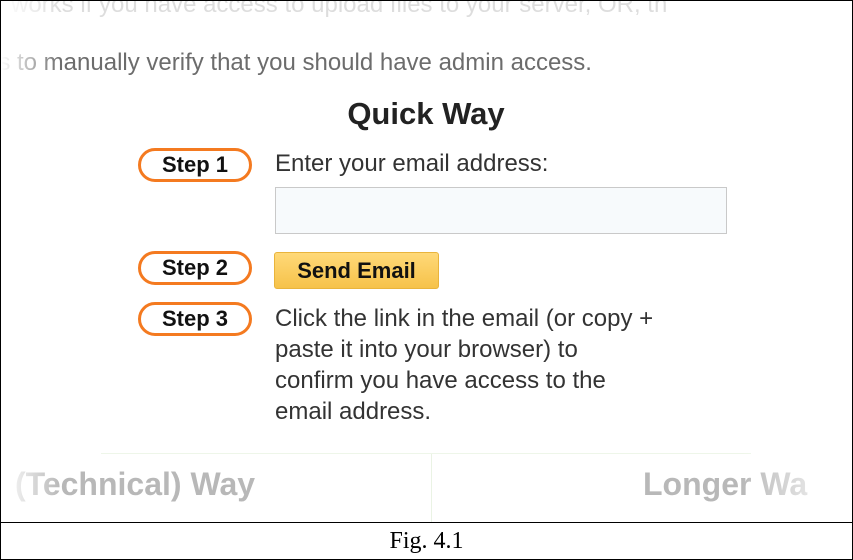 This screenshot has width=853, height=560. What do you see at coordinates (356, 270) in the screenshot?
I see `send-email-button: Send Email` at bounding box center [356, 270].